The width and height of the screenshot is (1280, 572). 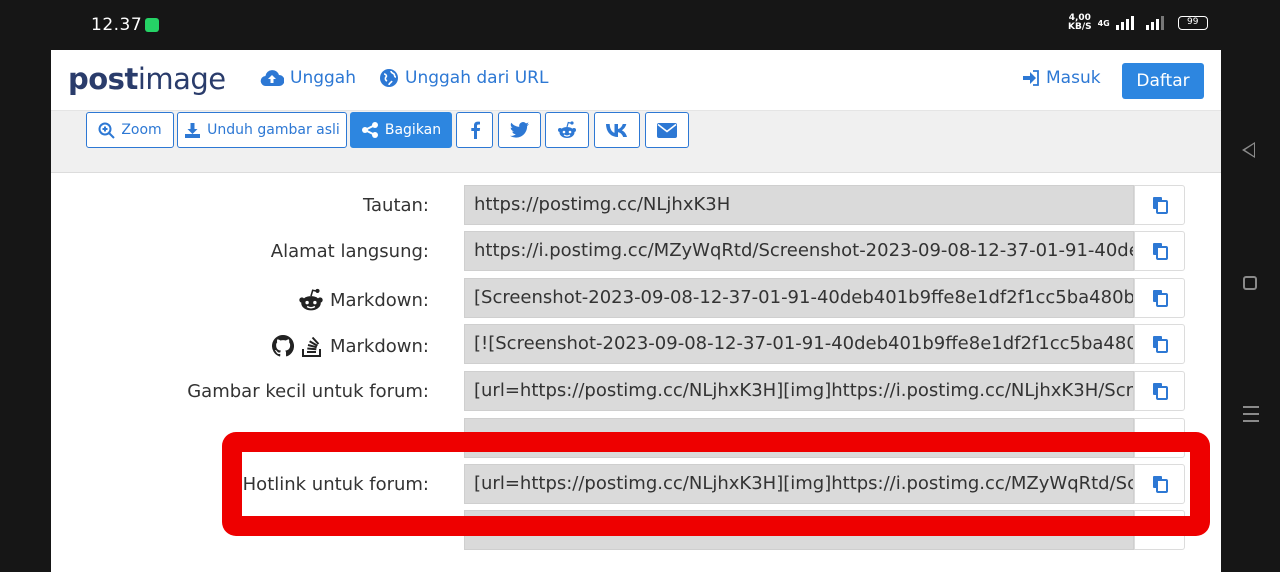 I want to click on register-button: Daftar, so click(x=1163, y=81).